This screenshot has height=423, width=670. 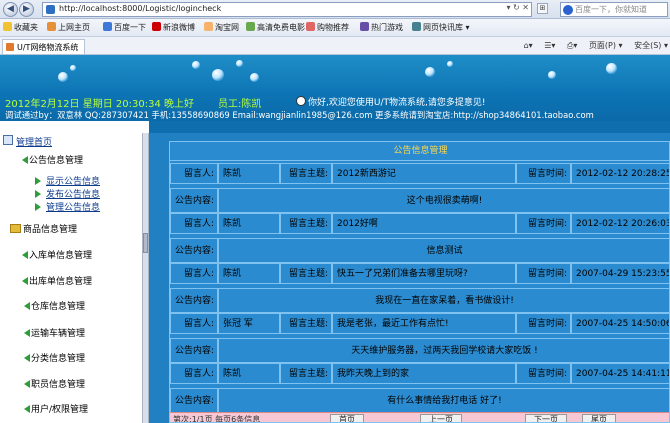 I want to click on last-page-button: 尾页, so click(x=599, y=418).